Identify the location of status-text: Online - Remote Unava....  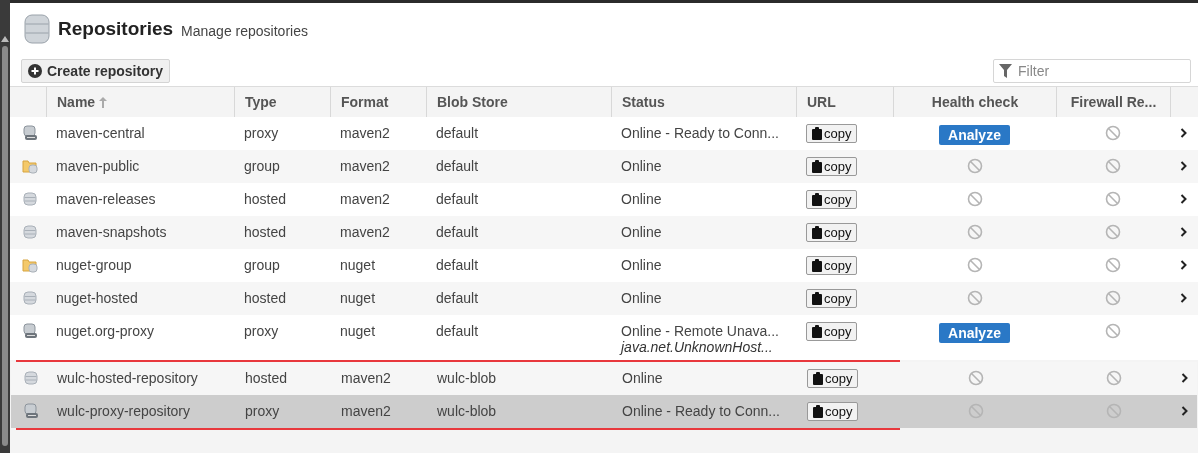
(700, 331).